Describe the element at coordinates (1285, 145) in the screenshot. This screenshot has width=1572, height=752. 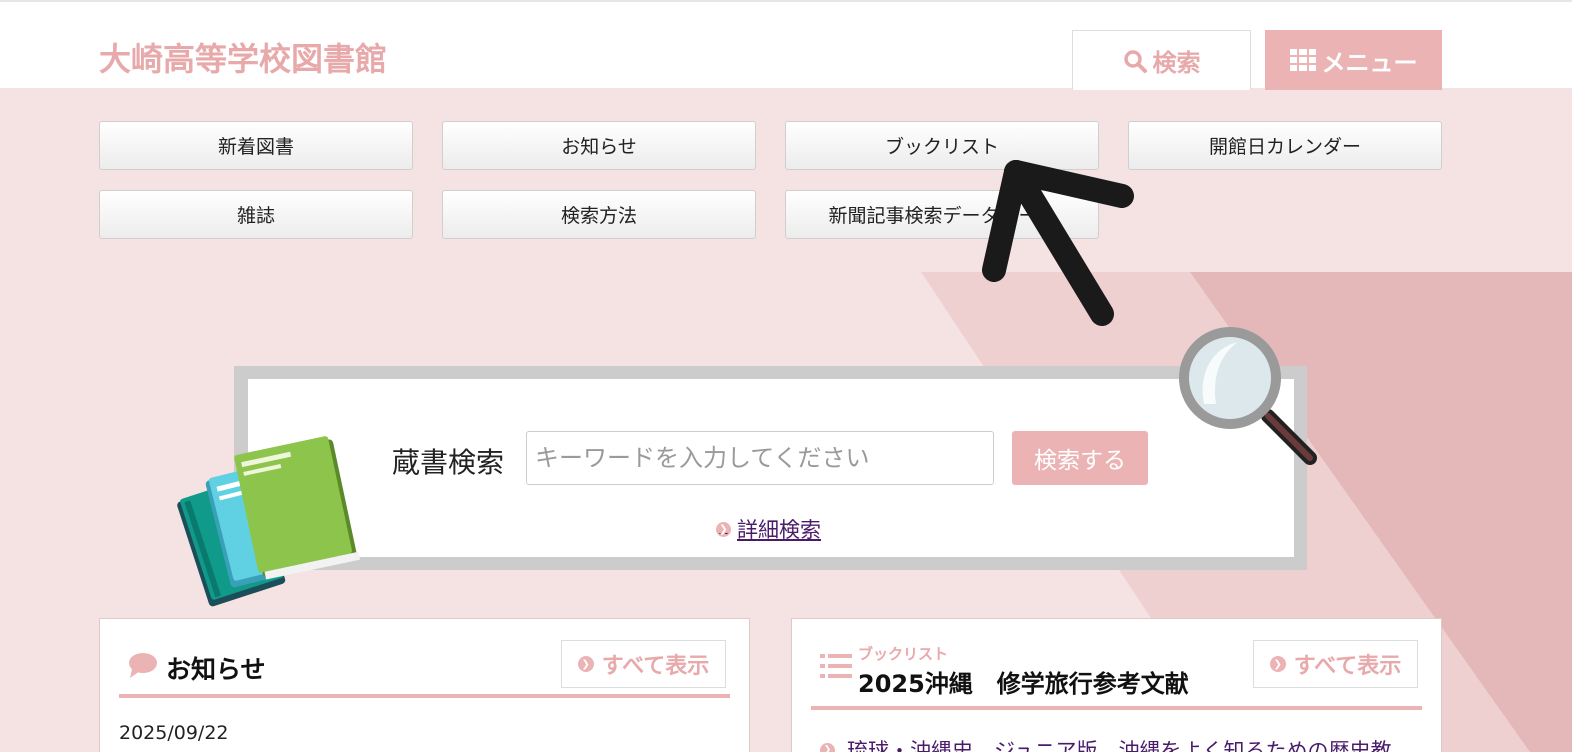
I see `nav-calendar: 開館日カレンダー` at that location.